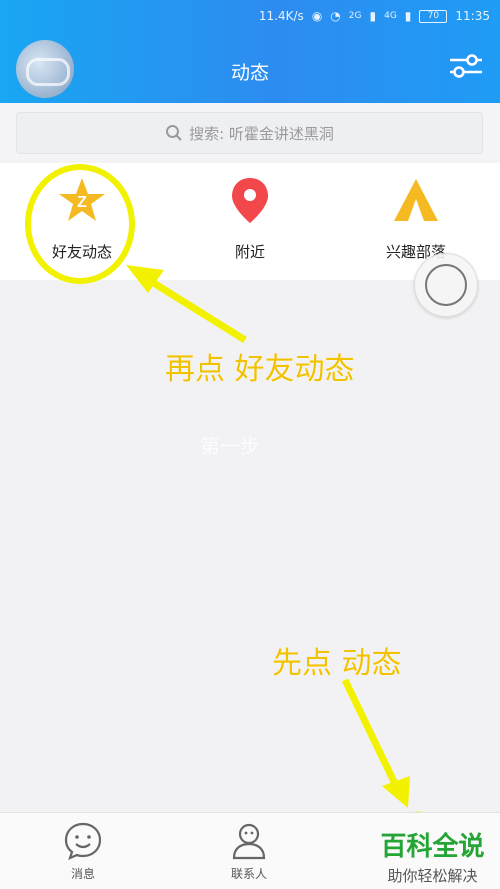  What do you see at coordinates (81, 252) in the screenshot?
I see `category-label: 好友动态` at bounding box center [81, 252].